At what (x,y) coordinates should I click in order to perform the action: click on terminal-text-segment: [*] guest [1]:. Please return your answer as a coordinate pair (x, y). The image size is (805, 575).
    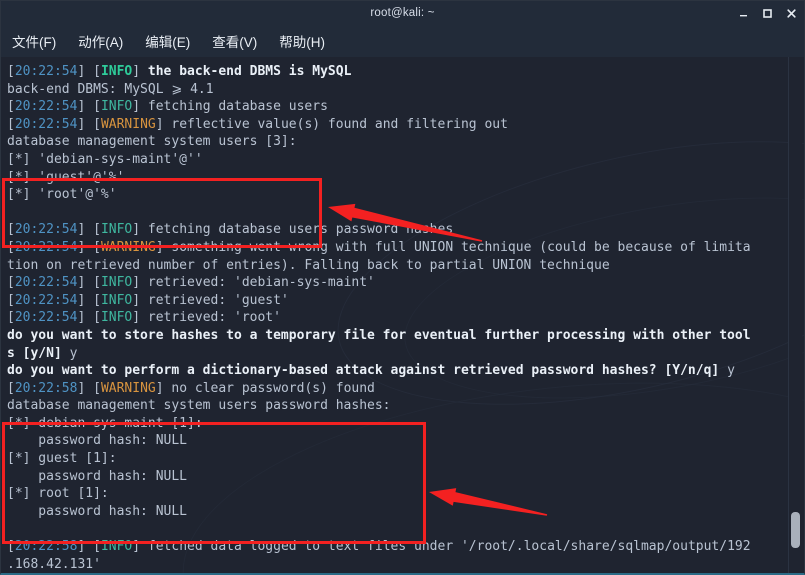
    Looking at the image, I should click on (62, 459).